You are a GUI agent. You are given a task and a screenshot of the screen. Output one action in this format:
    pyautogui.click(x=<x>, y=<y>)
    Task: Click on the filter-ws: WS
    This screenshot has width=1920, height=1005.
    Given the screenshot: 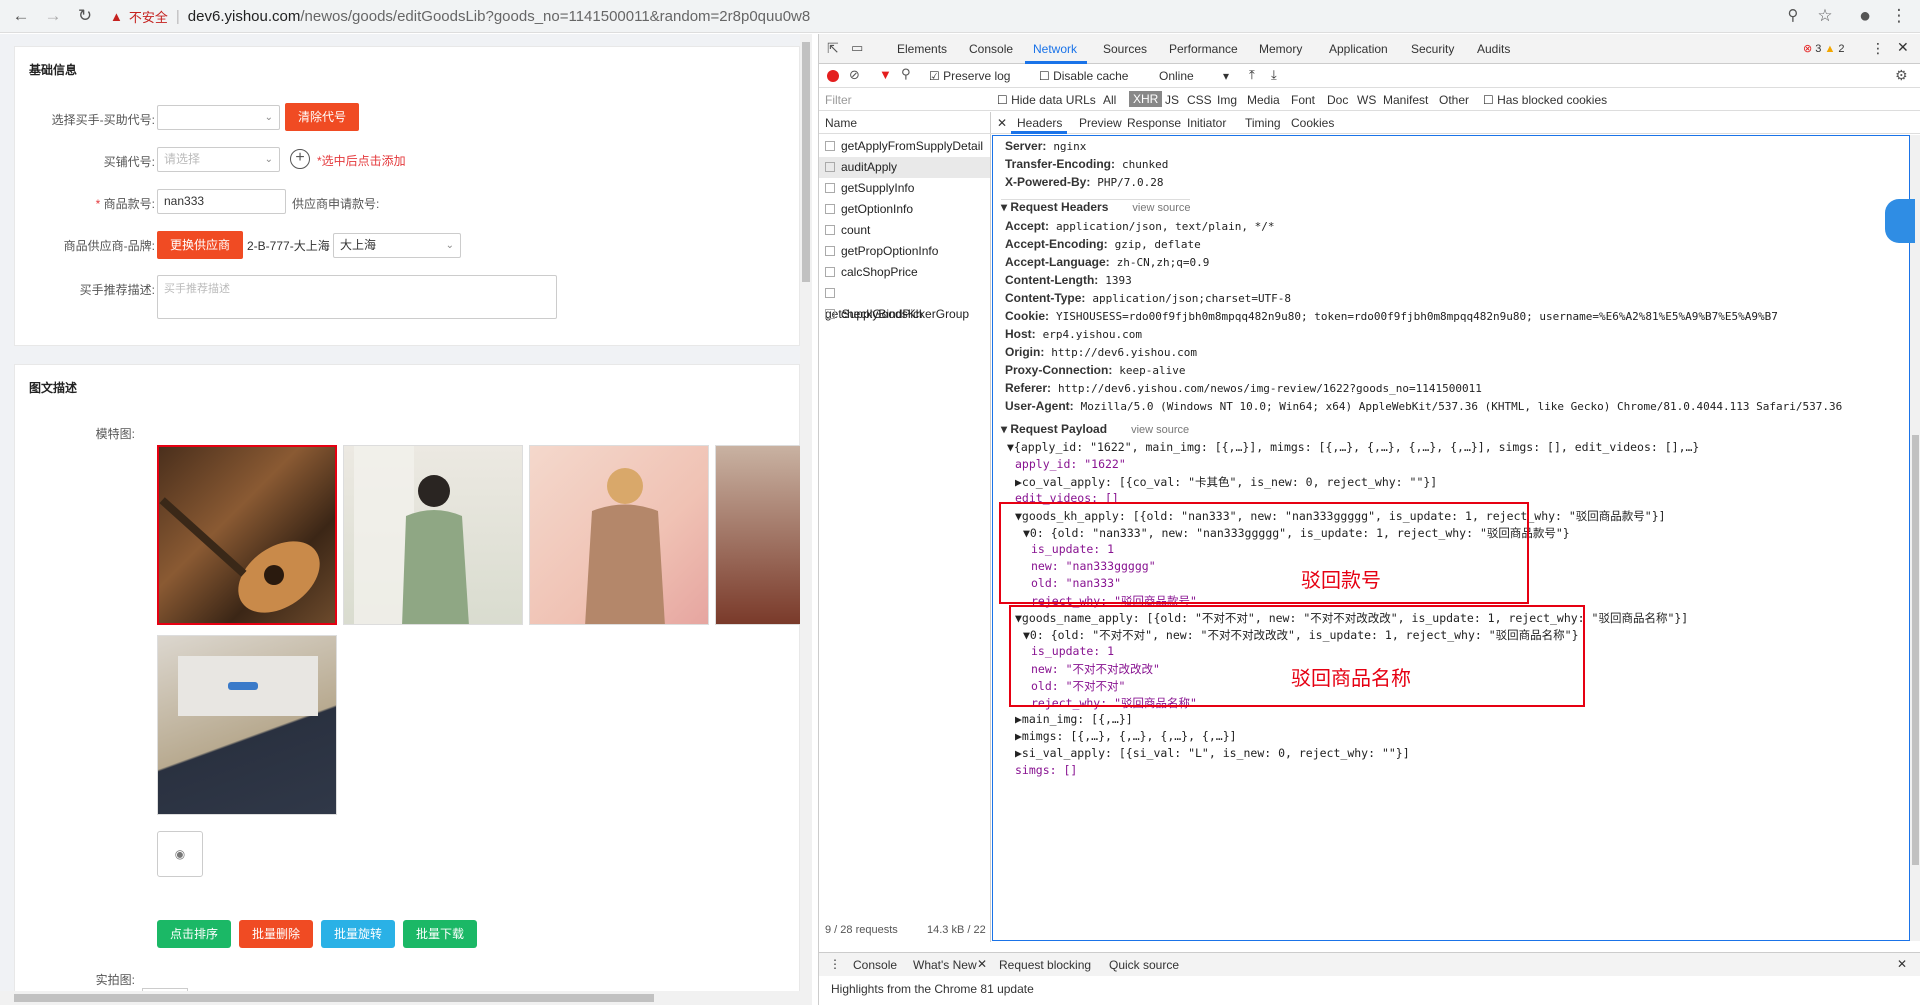 What is the action you would take?
    pyautogui.click(x=1366, y=100)
    